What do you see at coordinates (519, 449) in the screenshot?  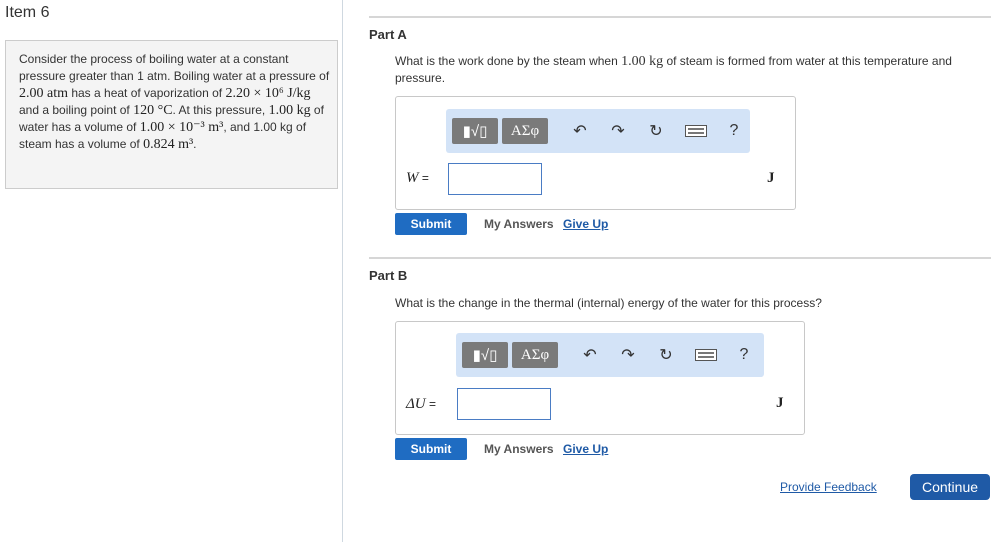 I see `part-b-my-answers-link: My Answers` at bounding box center [519, 449].